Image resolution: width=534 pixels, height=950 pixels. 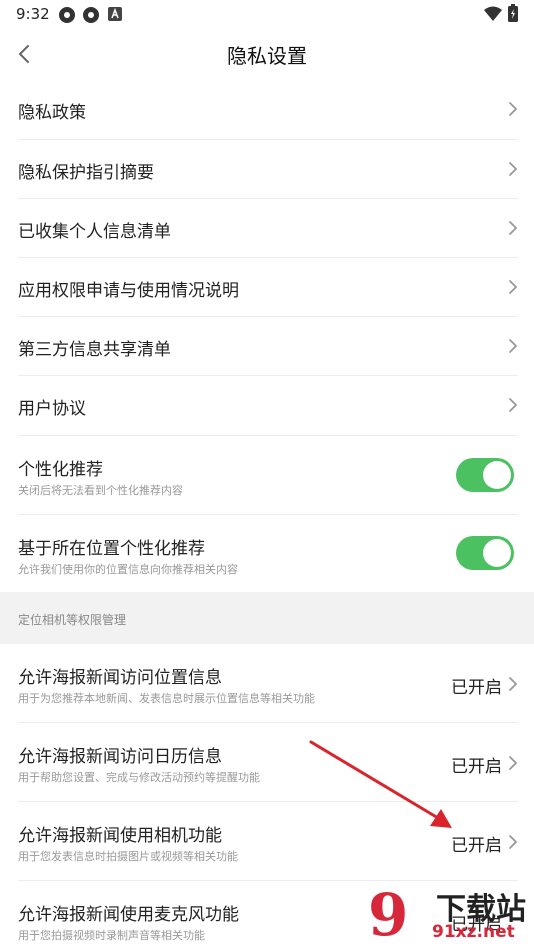 I want to click on row-label: 允许海报新闻访问位置信息, so click(x=120, y=678).